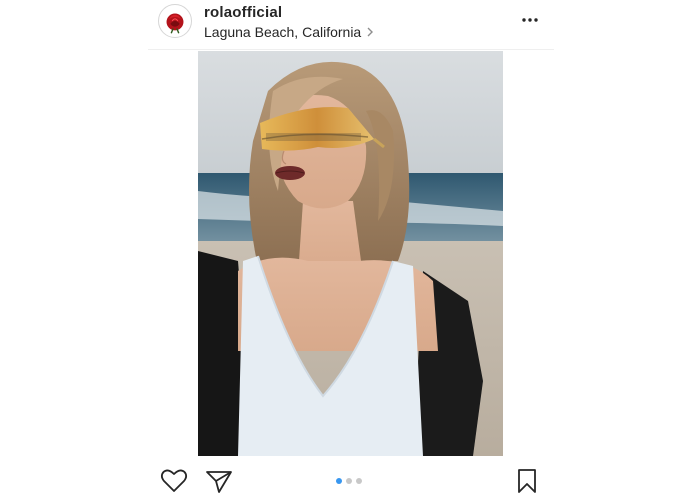  What do you see at coordinates (370, 32) in the screenshot?
I see `chevron-right-icon` at bounding box center [370, 32].